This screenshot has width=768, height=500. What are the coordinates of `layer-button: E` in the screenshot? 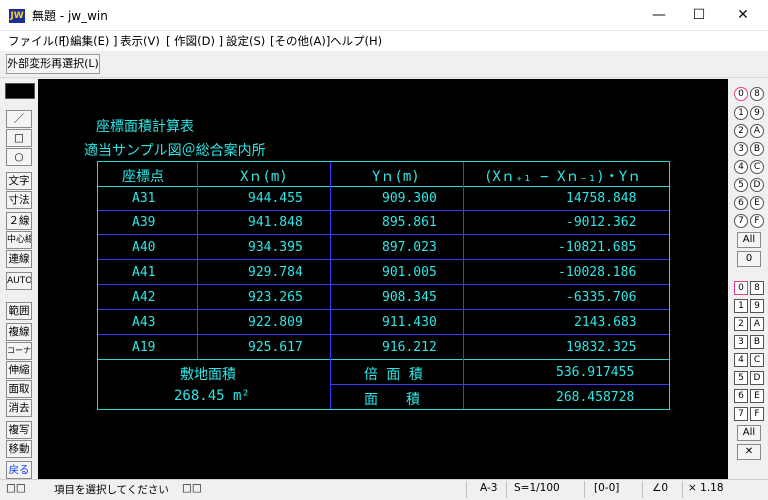 It's located at (757, 396).